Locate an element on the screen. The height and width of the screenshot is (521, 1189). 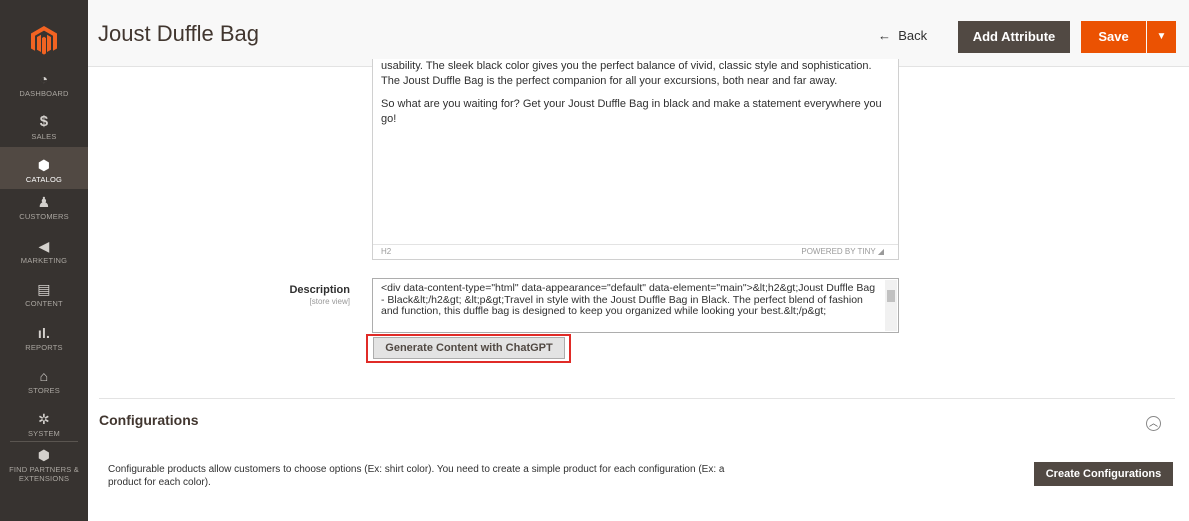
dashboard-icon: ◔ is located at coordinates (44, 79).